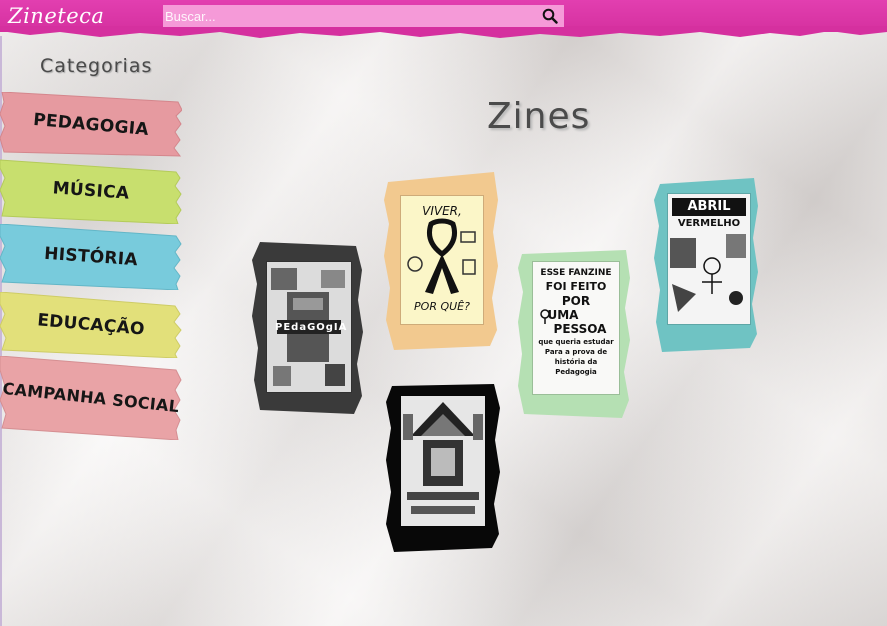  What do you see at coordinates (576, 352) in the screenshot?
I see `zine-cover-line: Para a prova de` at bounding box center [576, 352].